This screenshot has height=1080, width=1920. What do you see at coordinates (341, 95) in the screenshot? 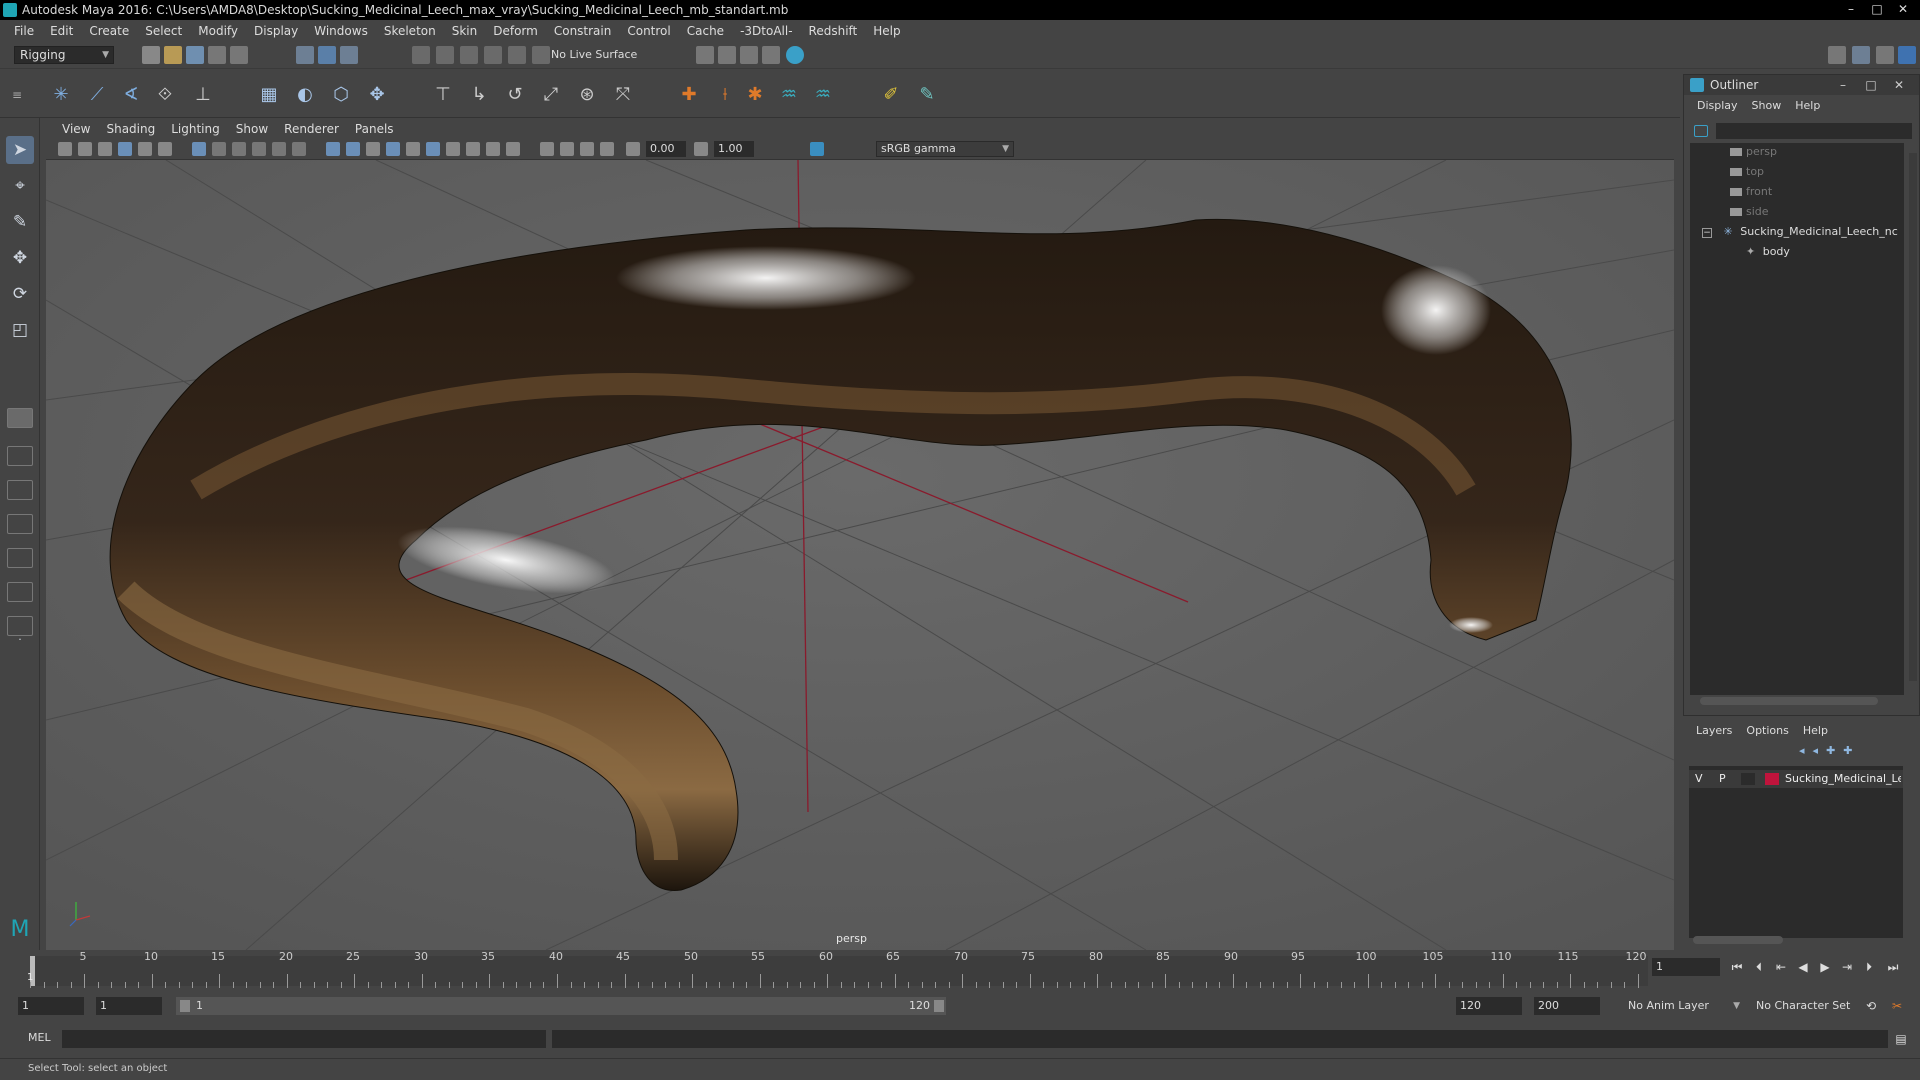
I see `lattice-icon: ⬡` at bounding box center [341, 95].